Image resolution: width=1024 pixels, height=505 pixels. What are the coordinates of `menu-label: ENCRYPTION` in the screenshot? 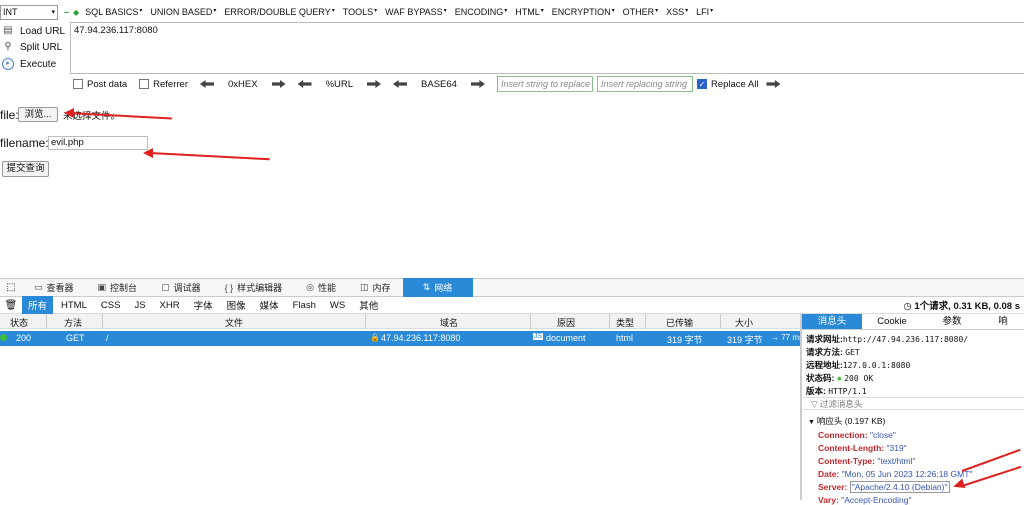 It's located at (581, 12).